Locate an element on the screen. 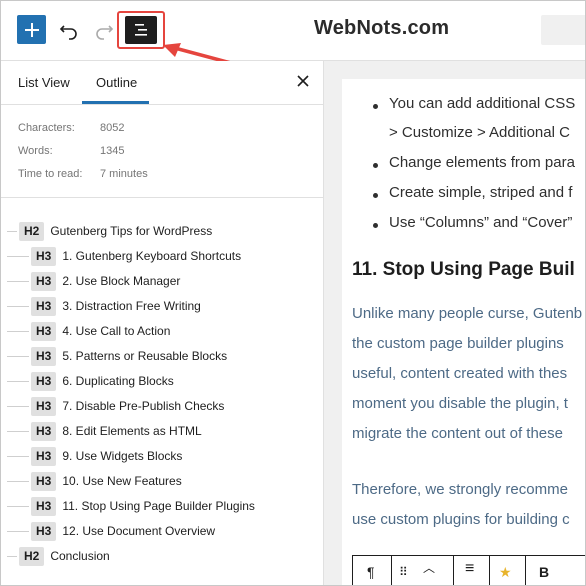  tab-outline: Outline is located at coordinates (116, 82).